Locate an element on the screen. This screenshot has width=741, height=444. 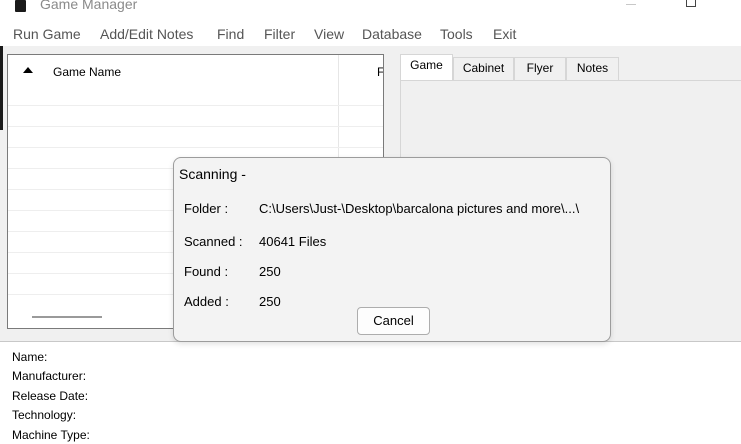
app-icon is located at coordinates (20, 6).